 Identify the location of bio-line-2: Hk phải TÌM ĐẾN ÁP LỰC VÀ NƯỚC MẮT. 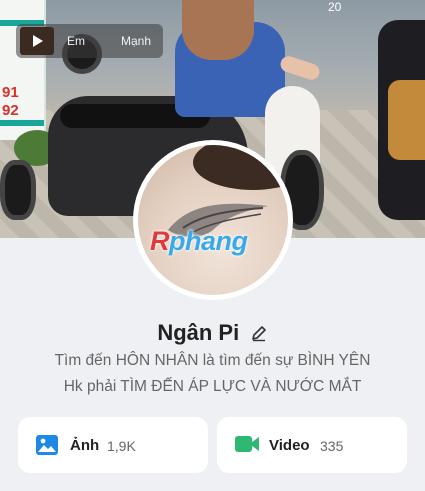
(212, 386).